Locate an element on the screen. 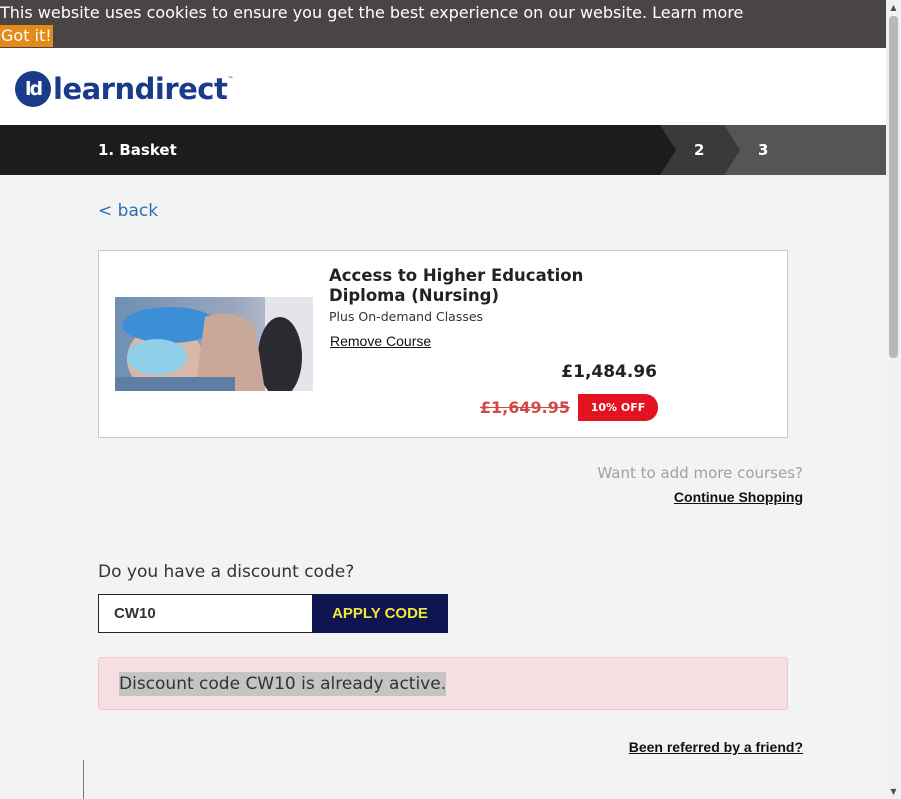  step-3: 3 is located at coordinates (763, 150).